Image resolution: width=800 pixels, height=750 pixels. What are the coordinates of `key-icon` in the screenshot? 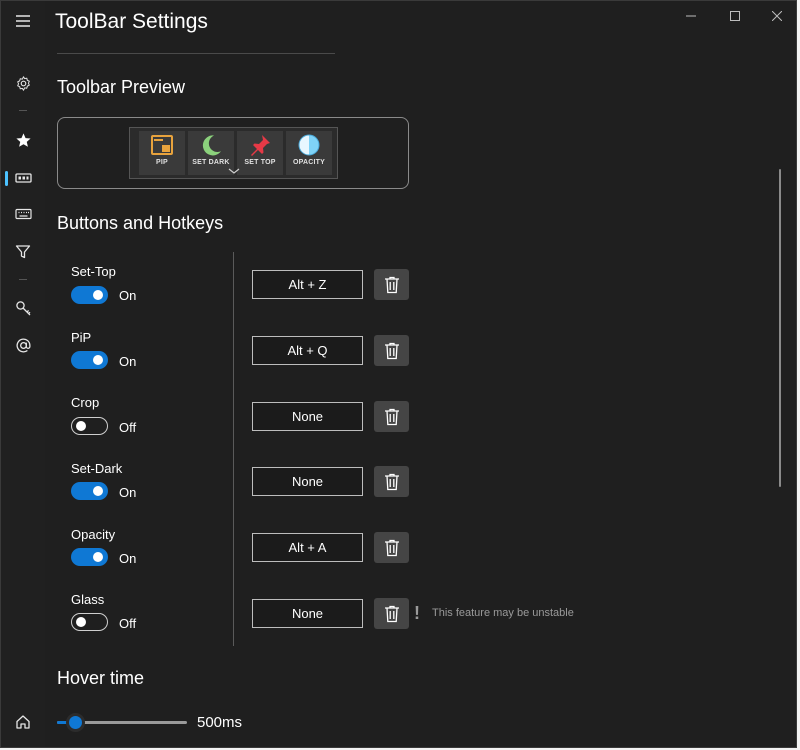 It's located at (23, 308).